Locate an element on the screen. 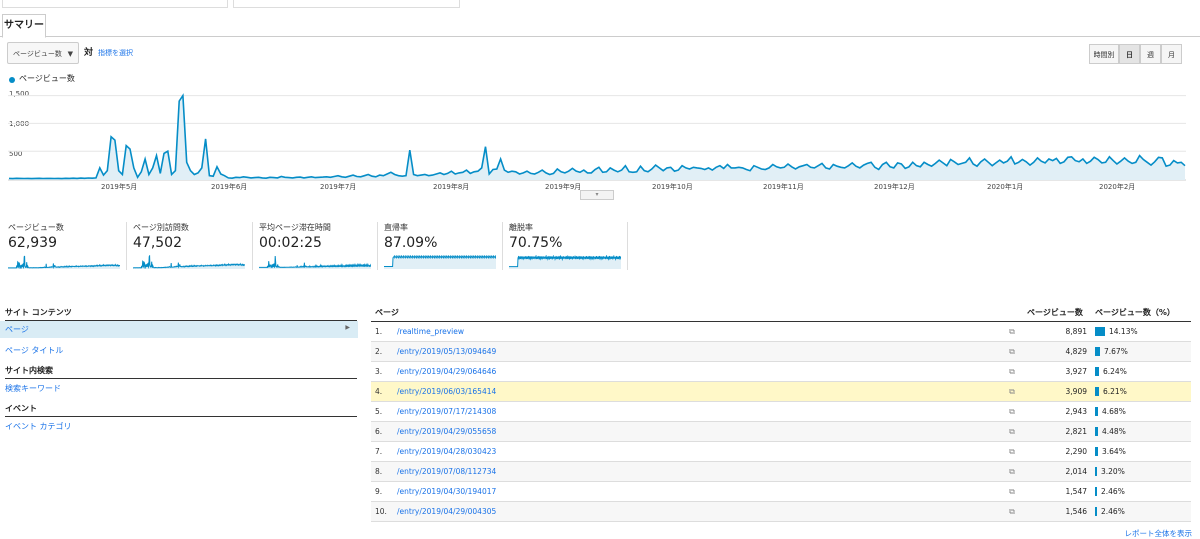 This screenshot has width=1200, height=539. pct-value: 6.21% is located at coordinates (1115, 391).